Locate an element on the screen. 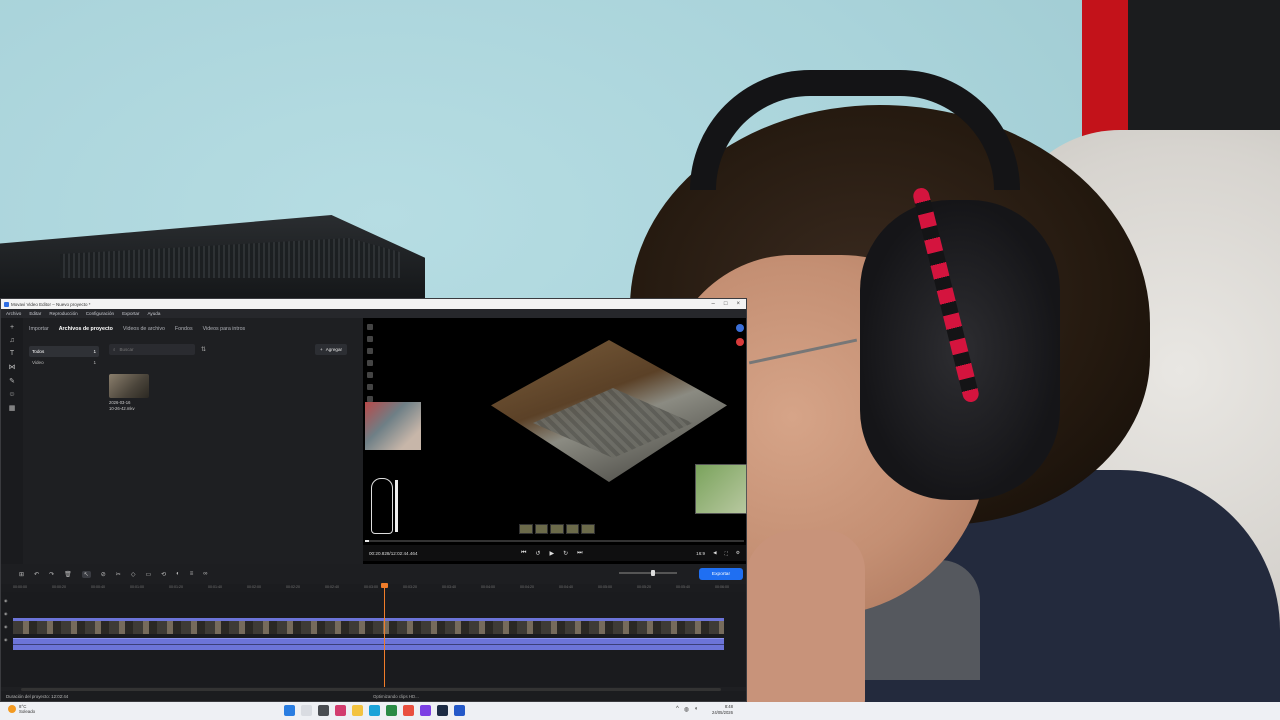 Image resolution: width=1280 pixels, height=720 pixels. media-filename: 10-26-42.mkv is located at coordinates (122, 408).